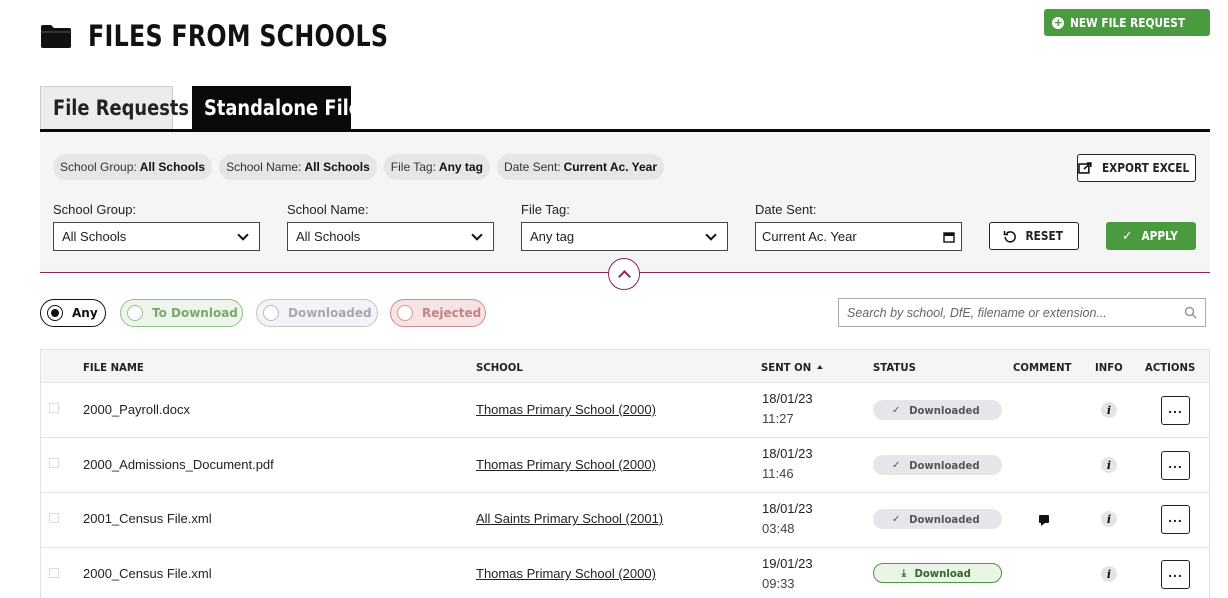 The image size is (1228, 598). Describe the element at coordinates (532, 167) in the screenshot. I see `chip-key: Date Sent:` at that location.